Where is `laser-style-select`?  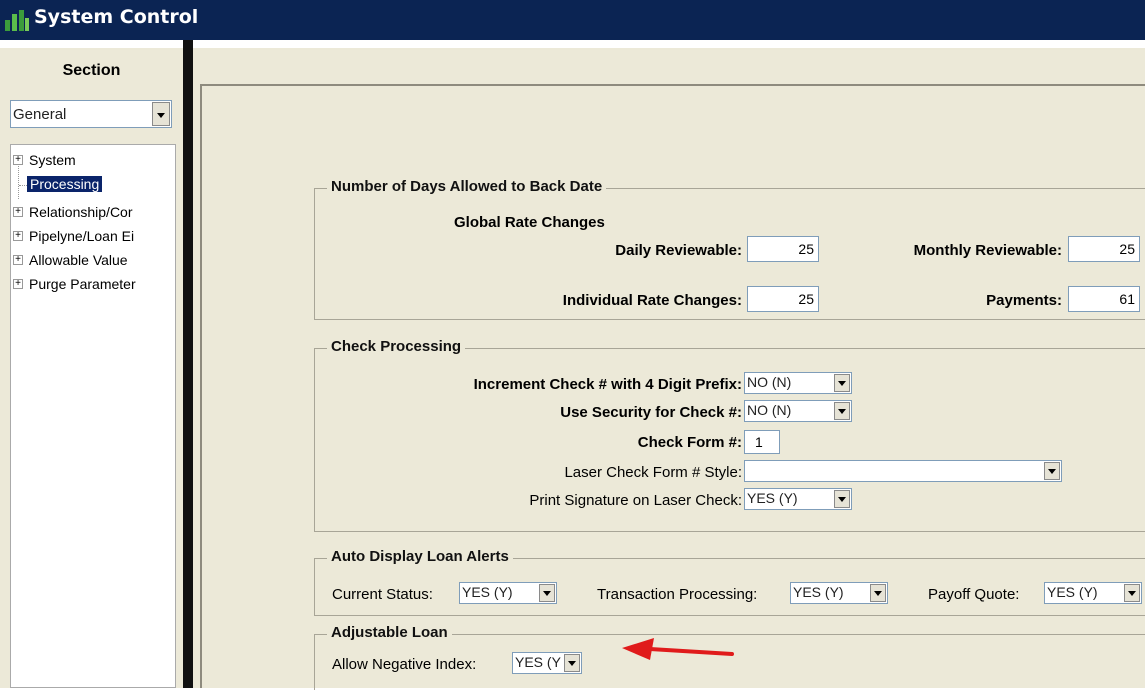
laser-style-select is located at coordinates (903, 471).